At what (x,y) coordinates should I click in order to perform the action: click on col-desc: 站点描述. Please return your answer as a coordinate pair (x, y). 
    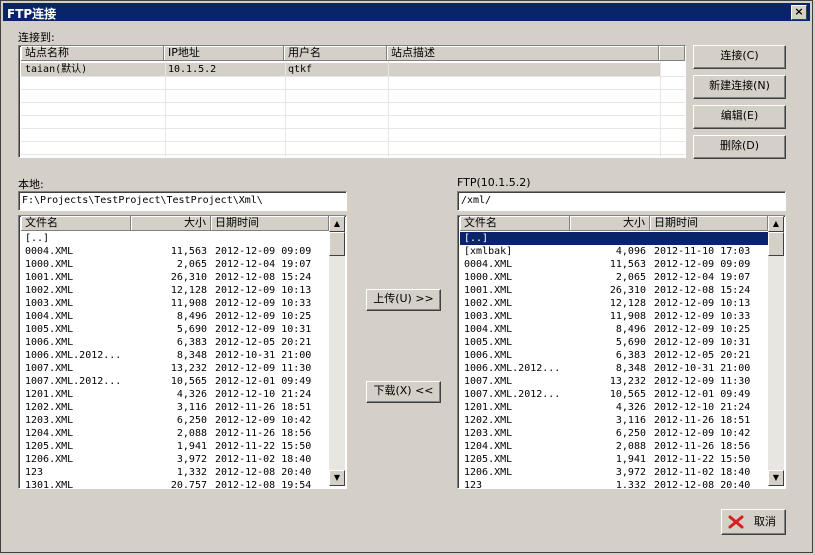
    Looking at the image, I should click on (523, 53).